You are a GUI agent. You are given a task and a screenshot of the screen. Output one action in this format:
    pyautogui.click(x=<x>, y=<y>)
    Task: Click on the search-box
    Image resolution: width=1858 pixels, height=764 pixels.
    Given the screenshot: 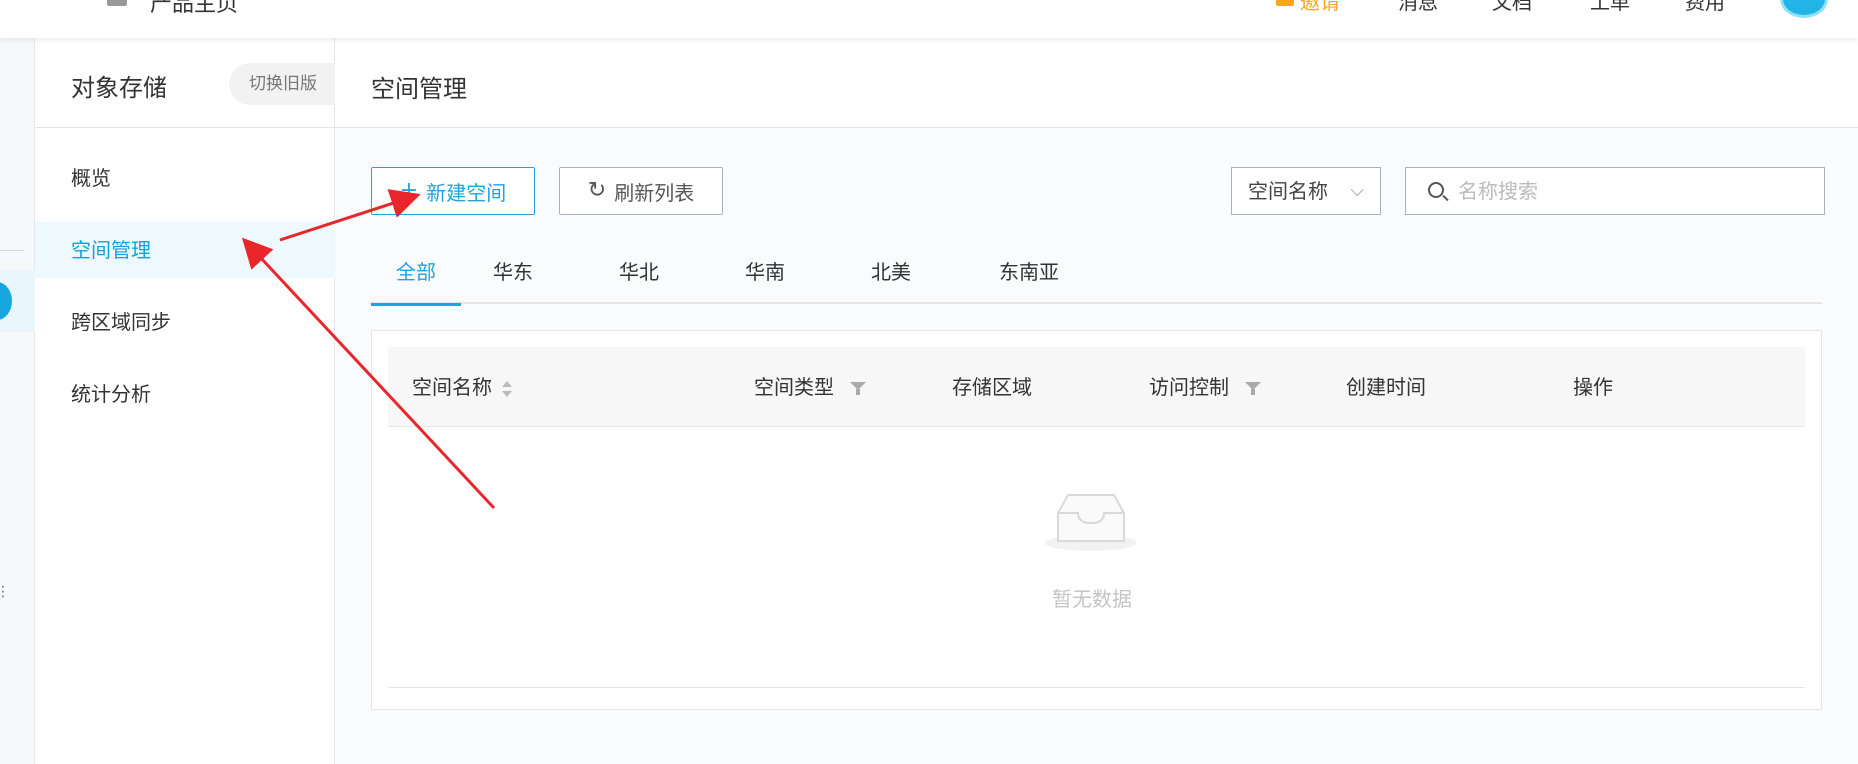 What is the action you would take?
    pyautogui.click(x=1615, y=191)
    